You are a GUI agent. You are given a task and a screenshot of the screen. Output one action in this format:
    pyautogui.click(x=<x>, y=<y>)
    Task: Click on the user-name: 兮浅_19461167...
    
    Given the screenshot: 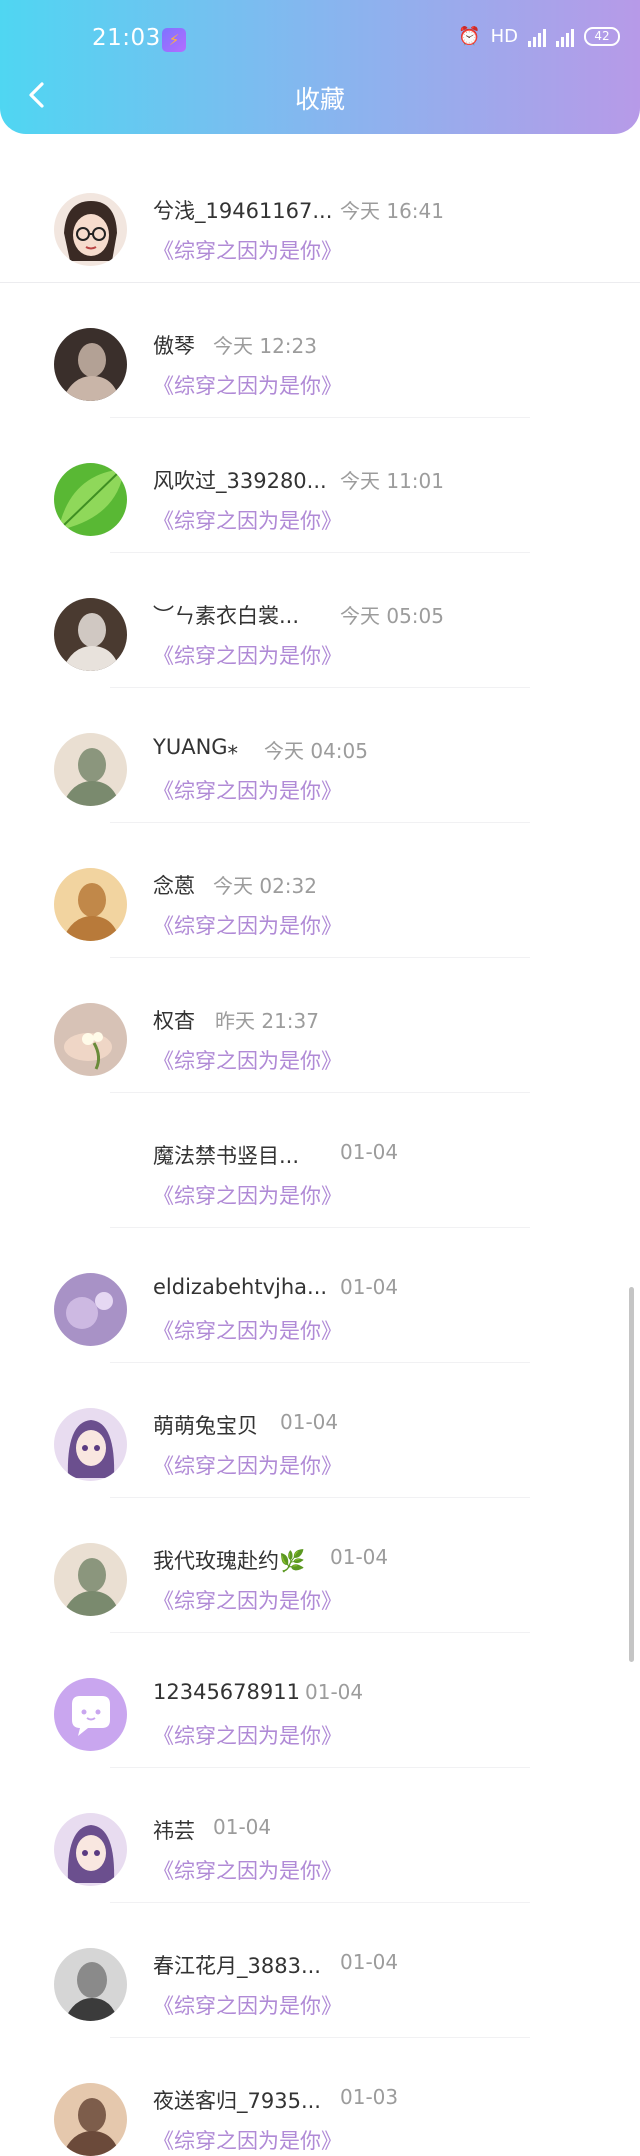 What is the action you would take?
    pyautogui.click(x=243, y=211)
    